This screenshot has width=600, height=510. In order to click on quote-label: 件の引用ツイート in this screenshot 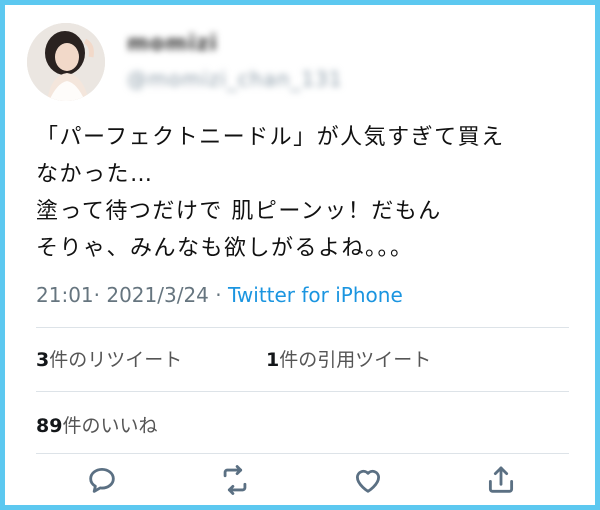, I will do `click(355, 360)`.